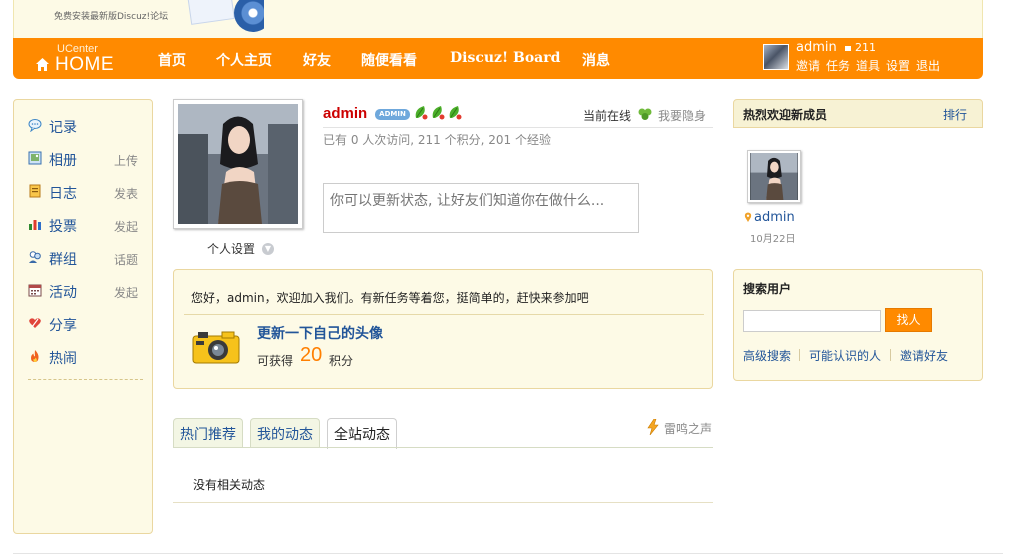 This screenshot has height=559, width=1015. Describe the element at coordinates (88, 258) in the screenshot. I see `sidebar-item-group: 群组 话题` at that location.